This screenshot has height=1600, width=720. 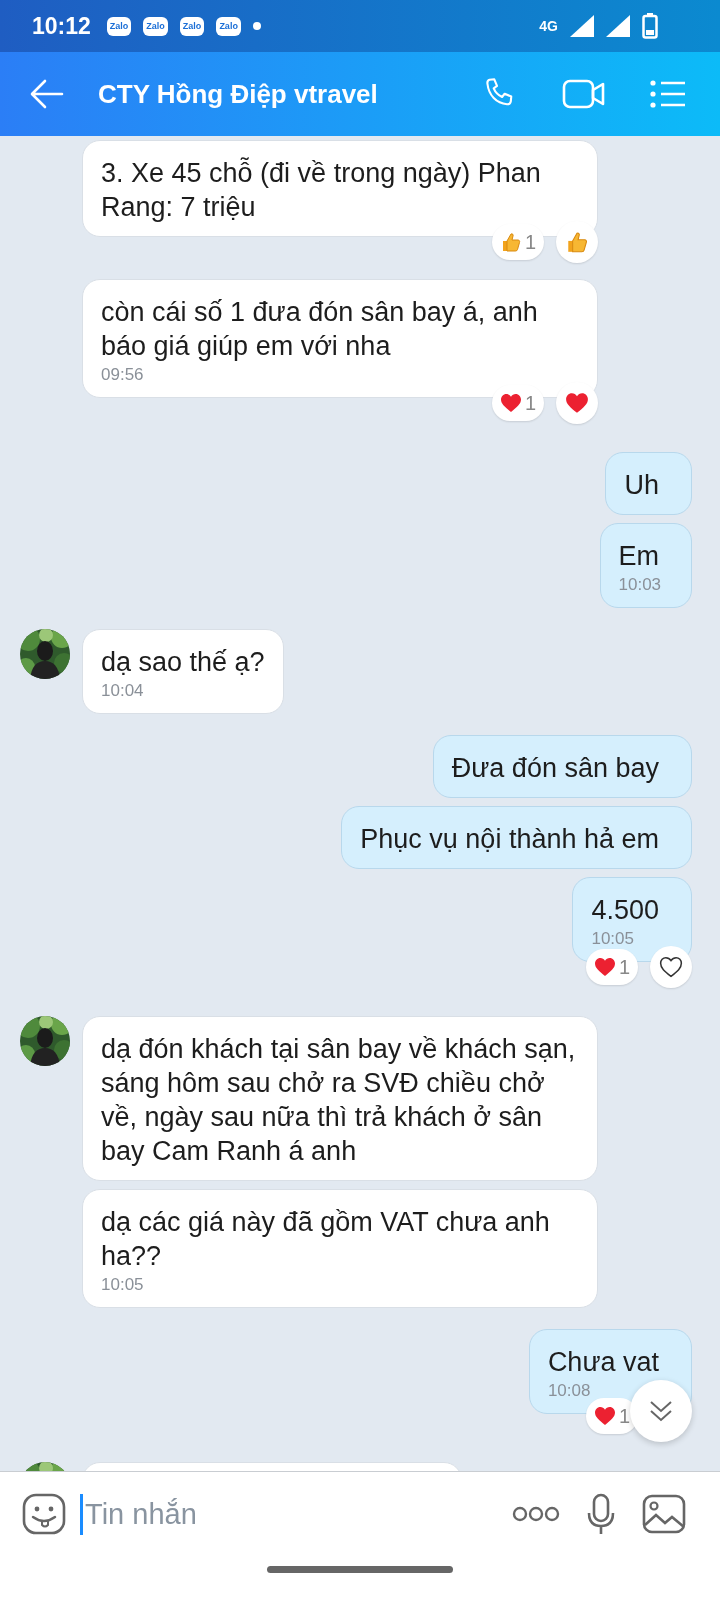 I want to click on message-time: 09:56, so click(x=123, y=375).